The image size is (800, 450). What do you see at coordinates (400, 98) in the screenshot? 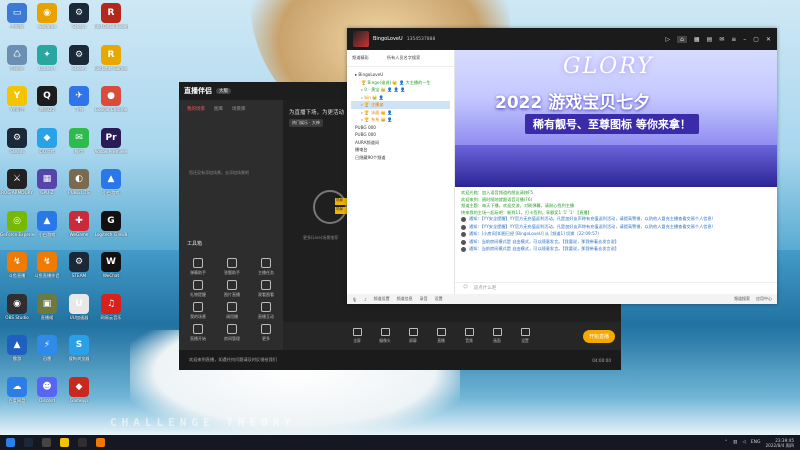
I see `channel-tree-item: ▹ bin 👑 👤` at bounding box center [400, 98].